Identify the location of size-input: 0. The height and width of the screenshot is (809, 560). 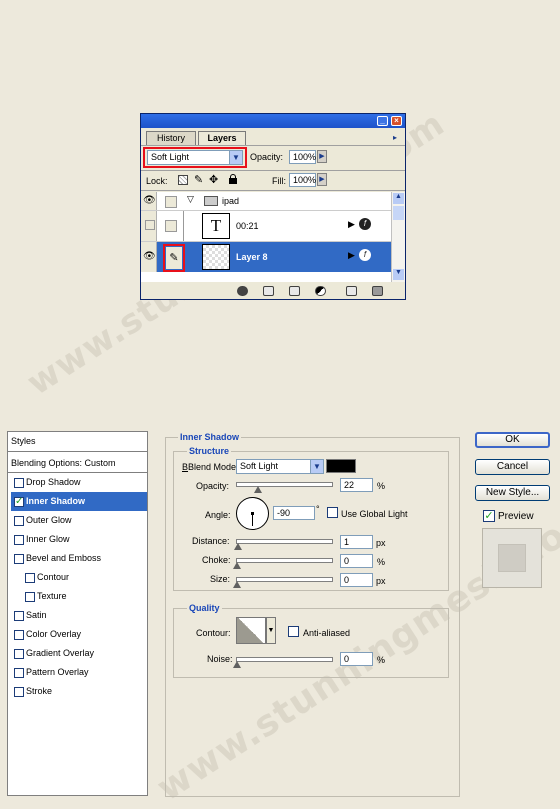
(356, 580).